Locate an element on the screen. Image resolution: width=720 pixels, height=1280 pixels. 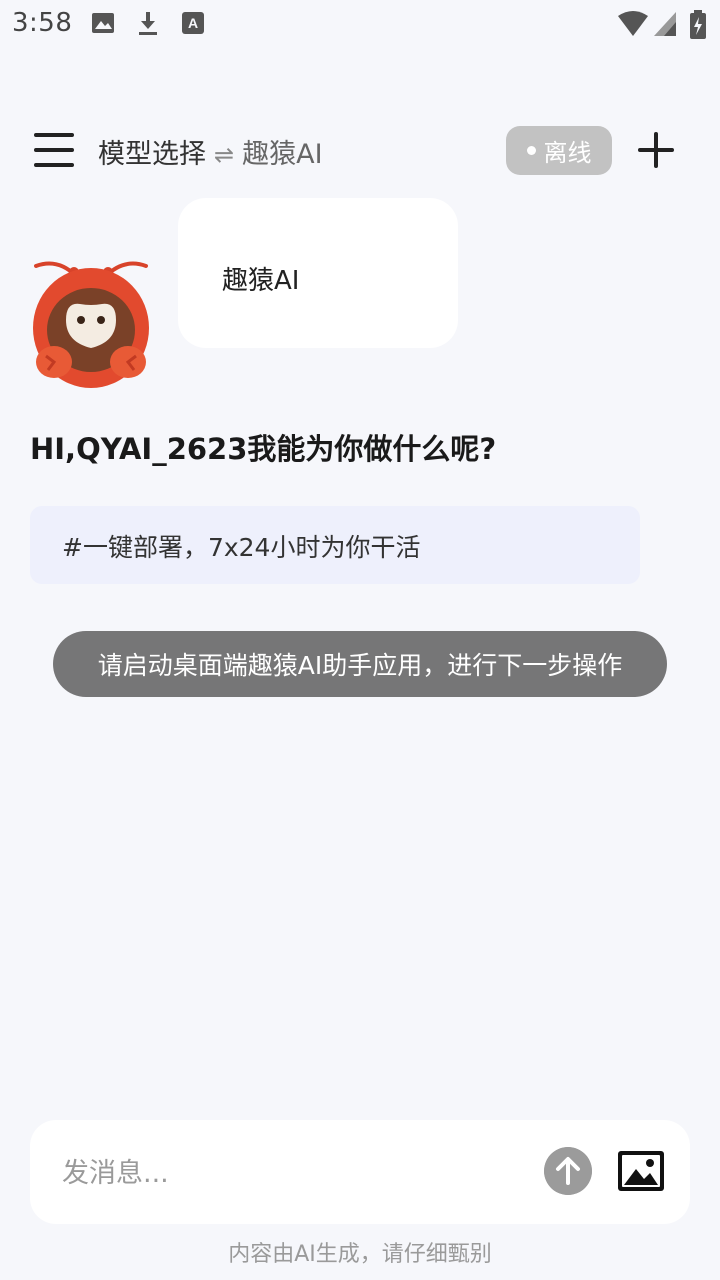
mascot-avatar is located at coordinates (91, 324).